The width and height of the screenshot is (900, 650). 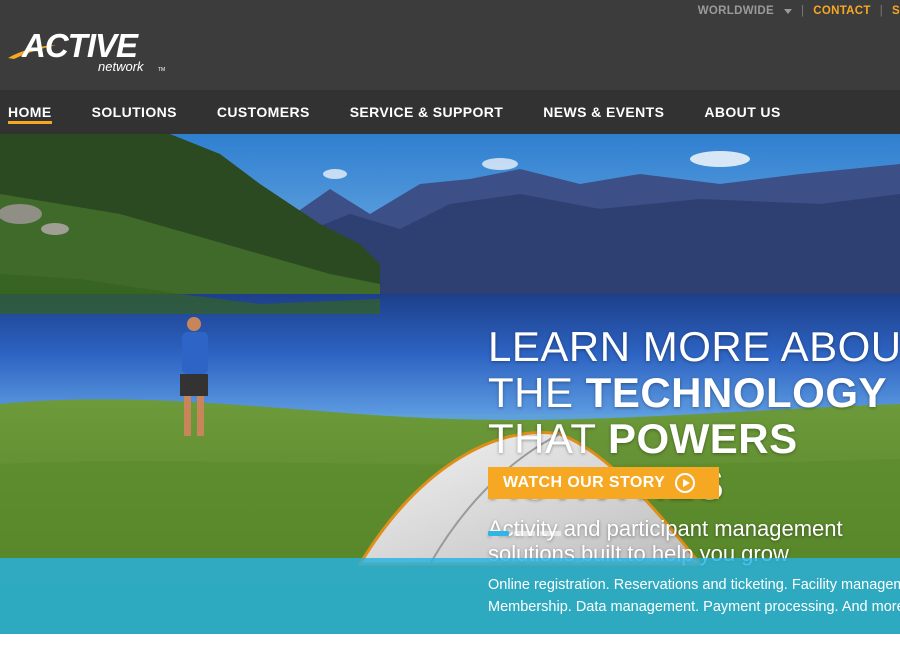 I want to click on logo-trademark: TM, so click(x=161, y=70).